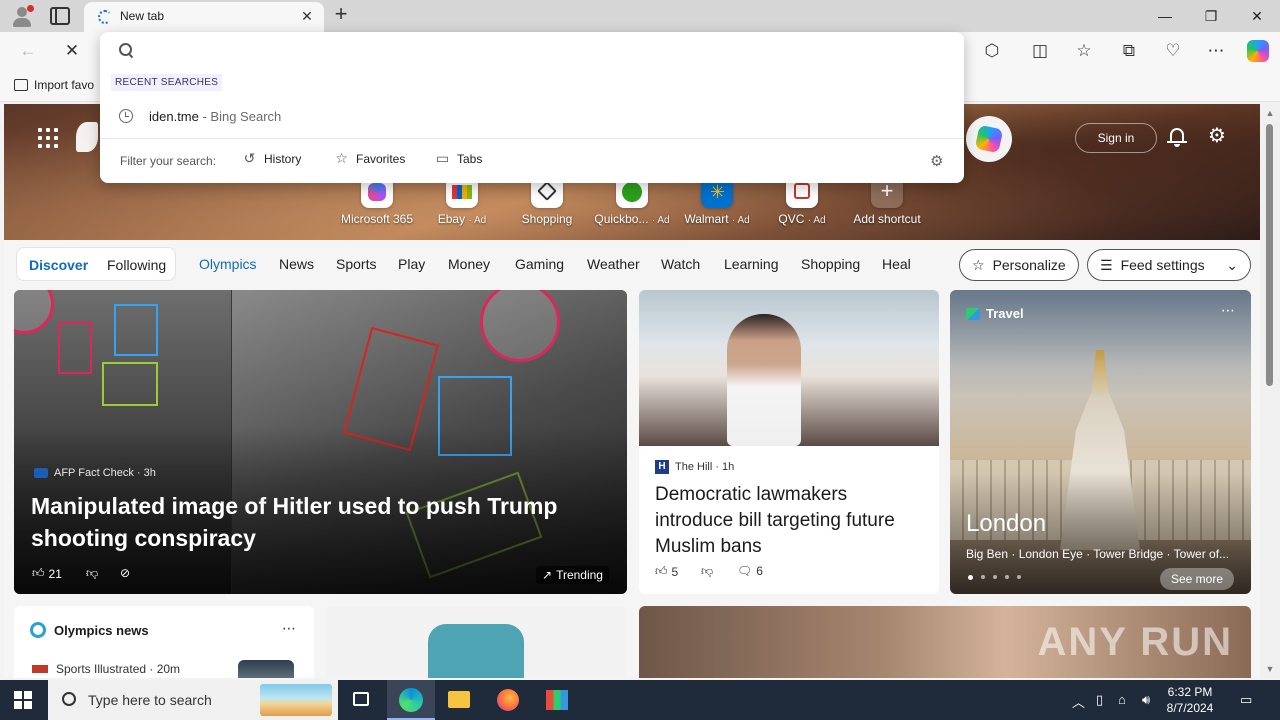 This screenshot has height=720, width=1280. Describe the element at coordinates (1169, 265) in the screenshot. I see `feed-settings-button: ☰ Feed settings ⌄` at that location.